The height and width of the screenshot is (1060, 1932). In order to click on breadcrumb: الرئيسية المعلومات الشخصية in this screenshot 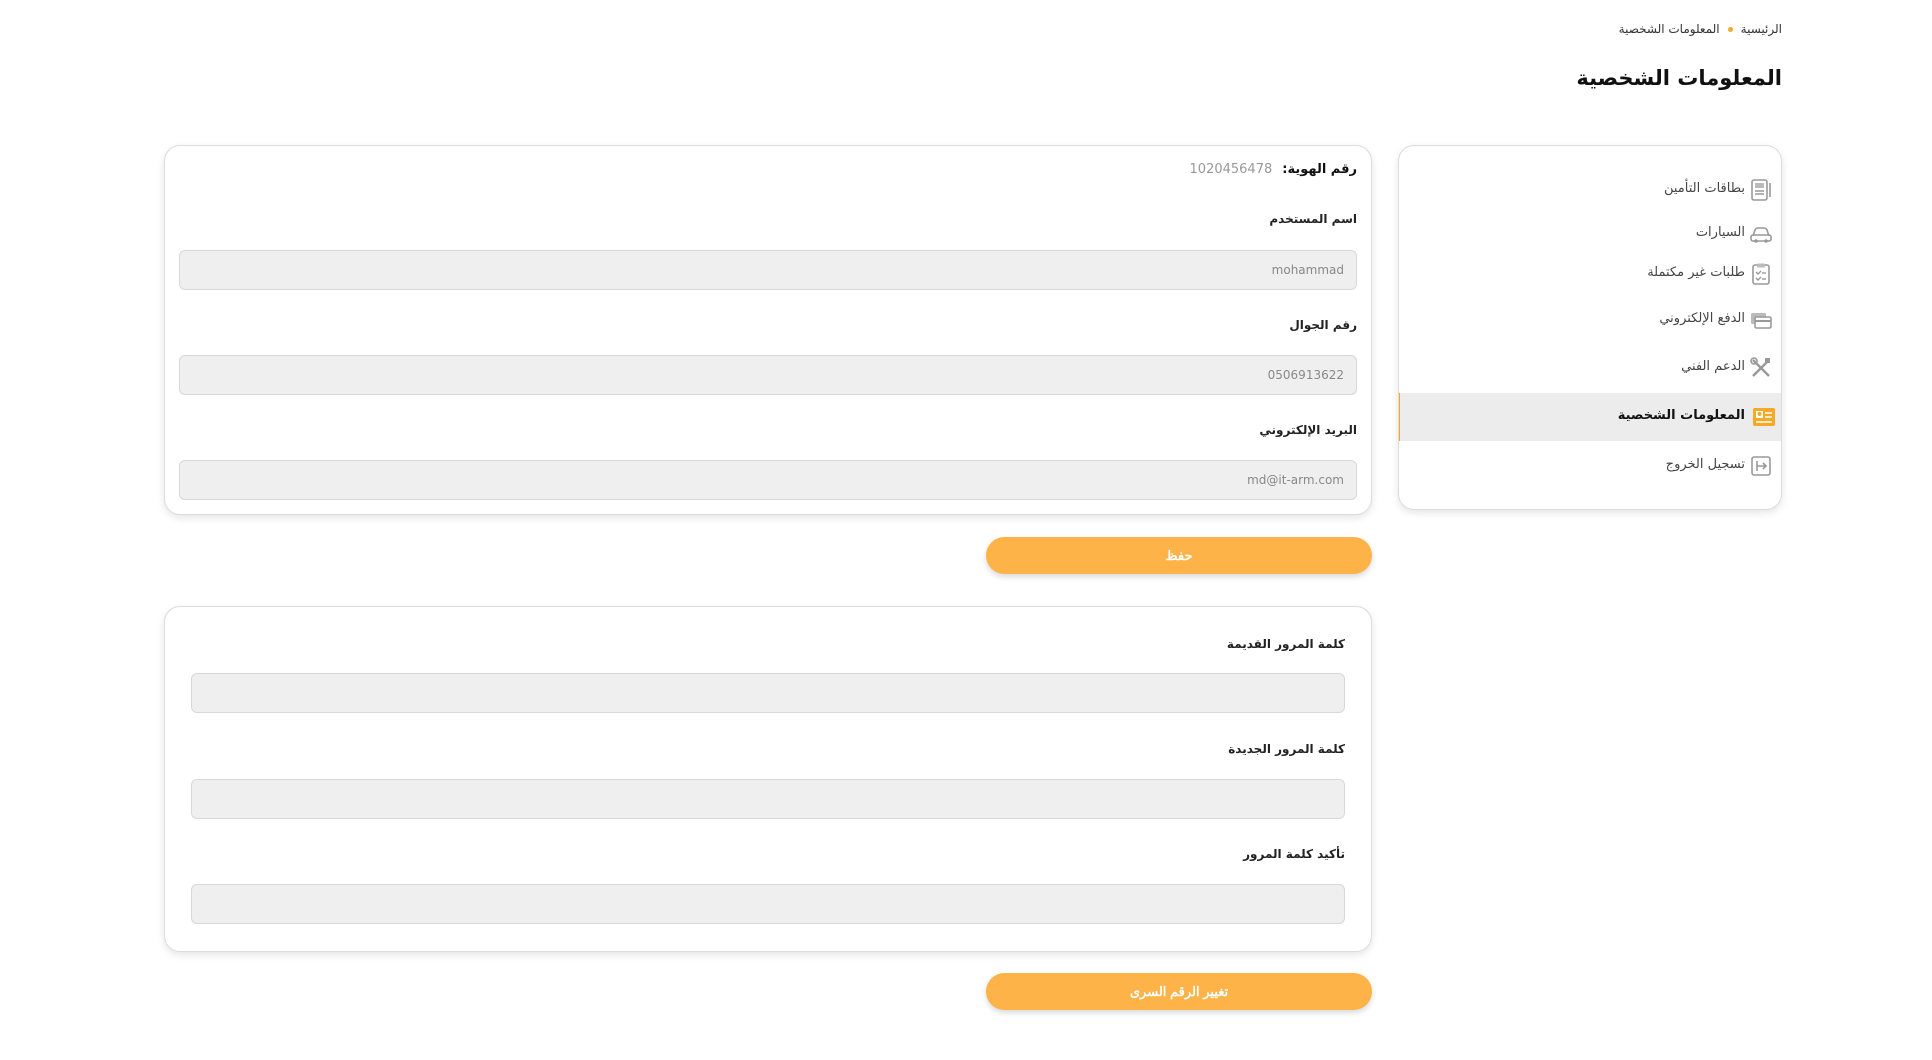, I will do `click(1700, 29)`.